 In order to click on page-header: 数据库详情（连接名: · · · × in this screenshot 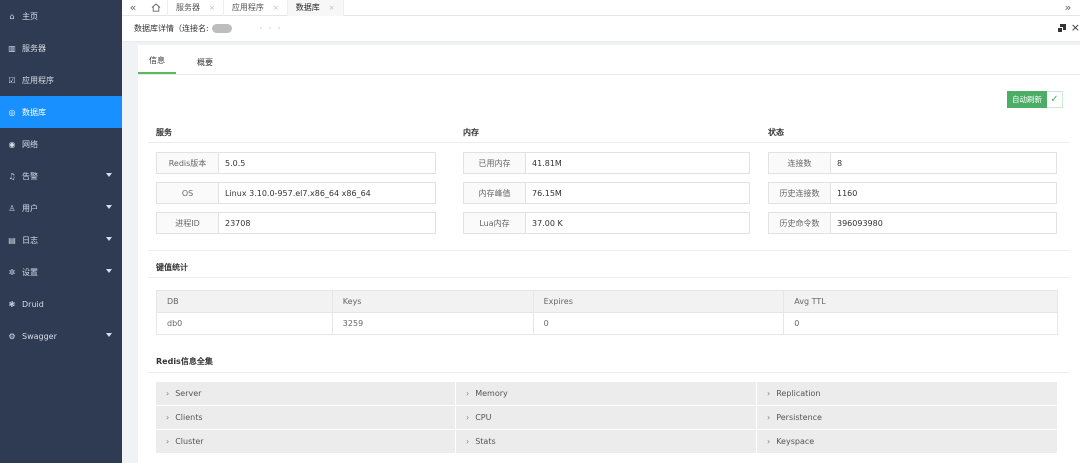, I will do `click(601, 29)`.